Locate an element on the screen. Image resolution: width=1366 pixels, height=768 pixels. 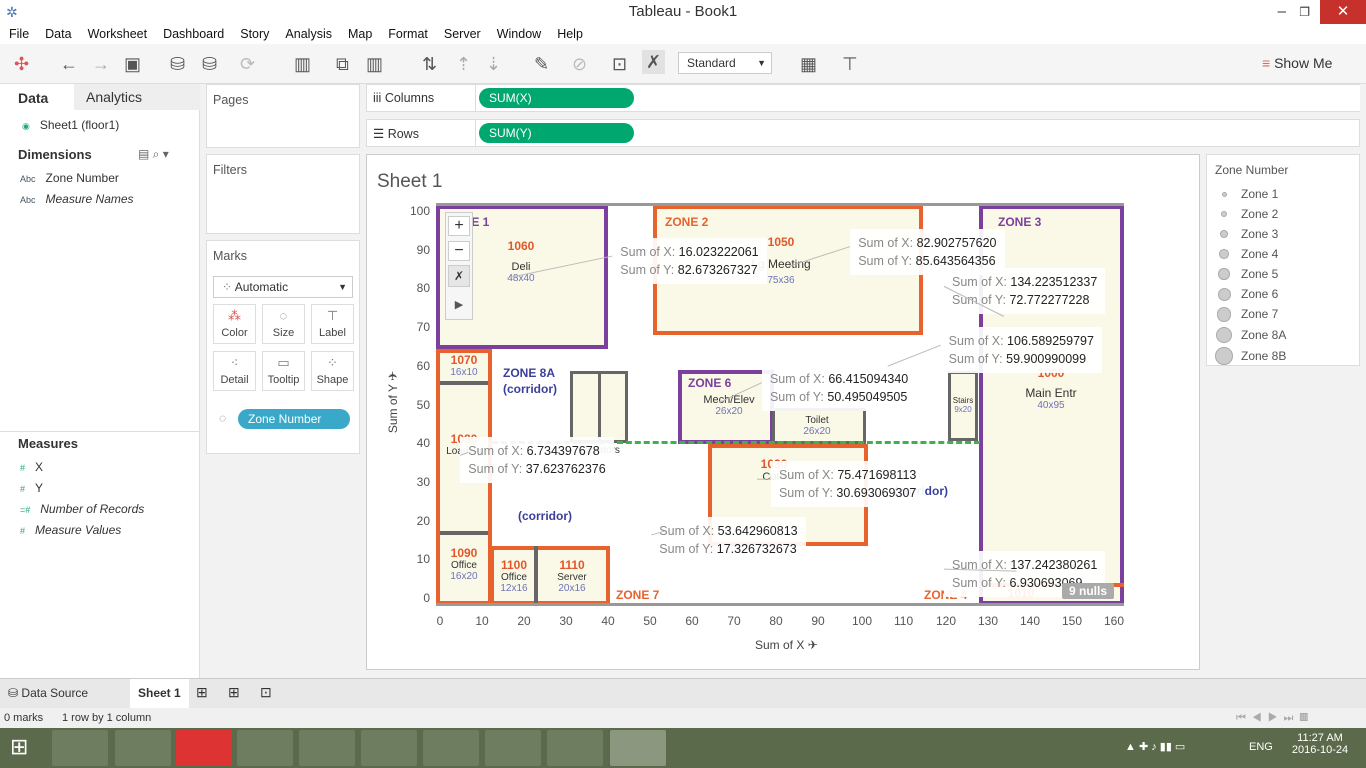
menu-story: Story is located at coordinates (253, 34).